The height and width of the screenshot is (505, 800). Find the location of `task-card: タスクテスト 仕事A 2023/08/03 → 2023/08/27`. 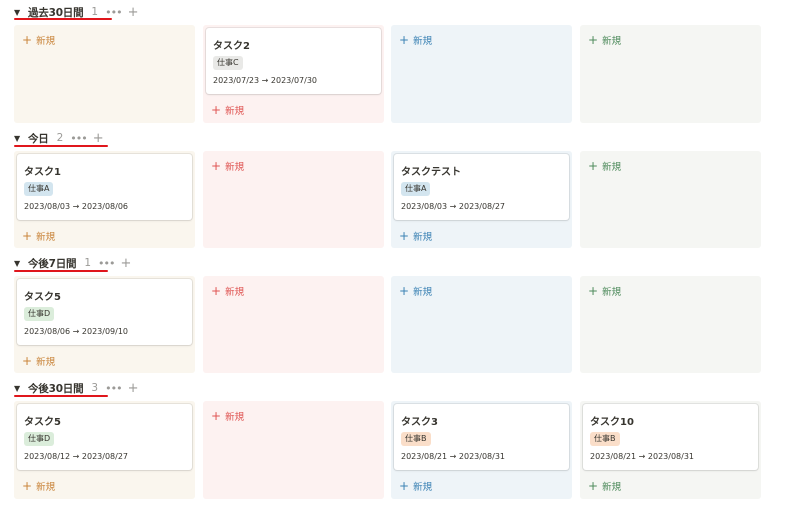

task-card: タスクテスト 仕事A 2023/08/03 → 2023/08/27 is located at coordinates (481, 187).